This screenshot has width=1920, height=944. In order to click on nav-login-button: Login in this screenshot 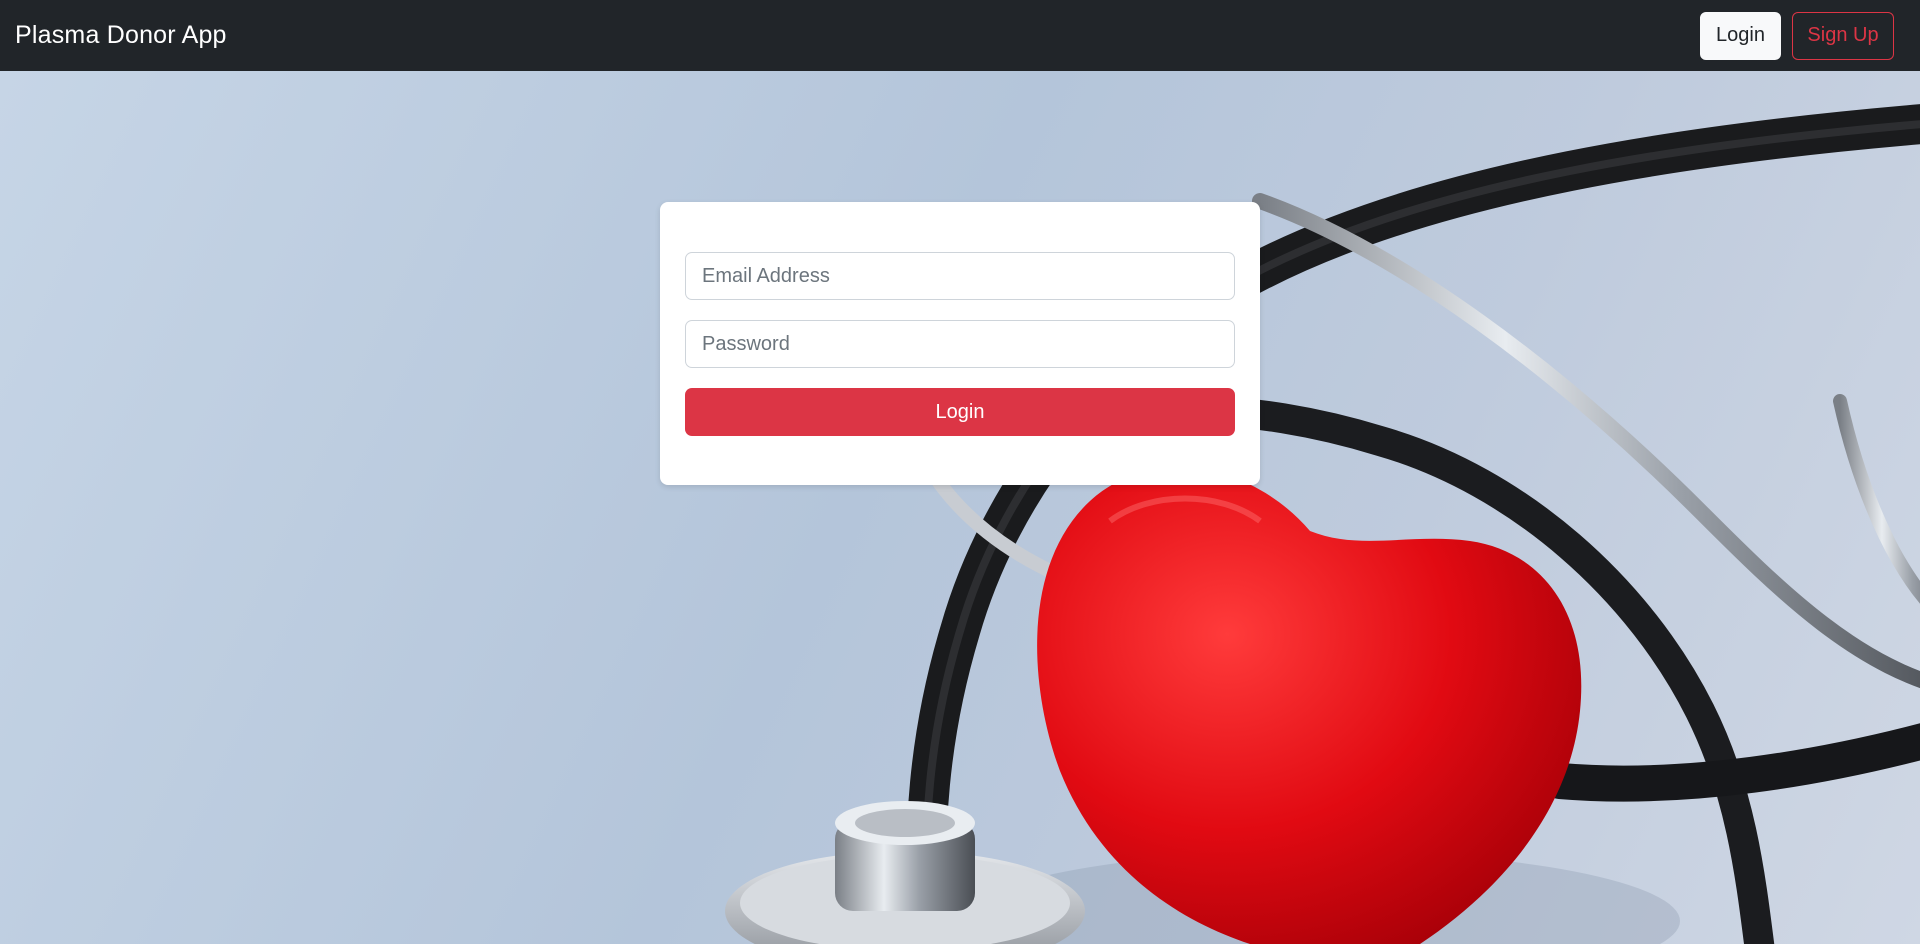, I will do `click(1740, 35)`.